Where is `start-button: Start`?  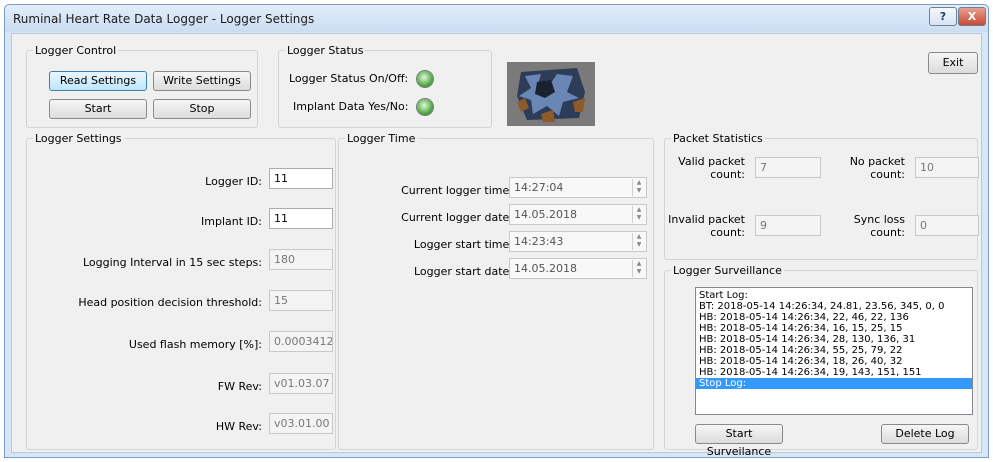
start-button: Start is located at coordinates (98, 109).